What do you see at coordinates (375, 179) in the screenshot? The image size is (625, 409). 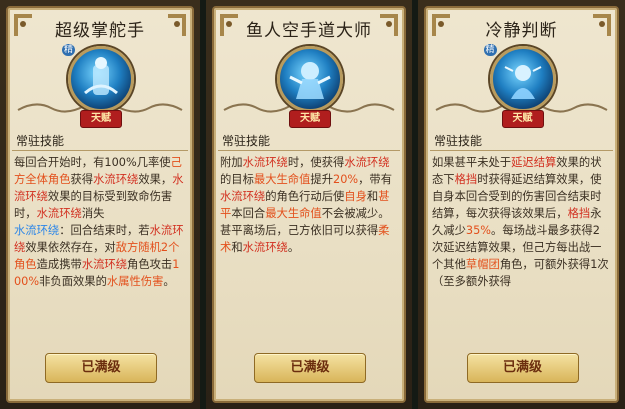 I see `description-text: ，带有` at bounding box center [375, 179].